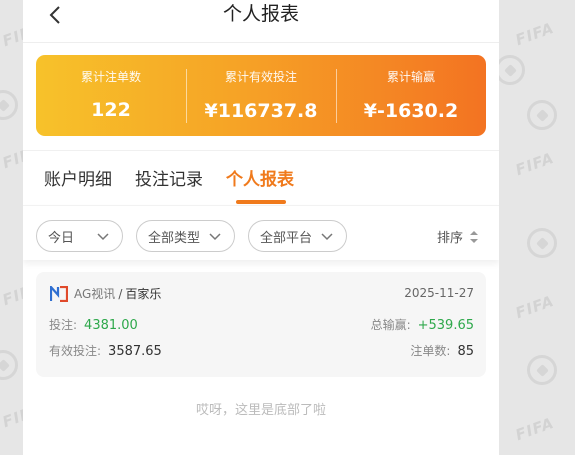  Describe the element at coordinates (465, 351) in the screenshot. I see `count-value: 85` at that location.